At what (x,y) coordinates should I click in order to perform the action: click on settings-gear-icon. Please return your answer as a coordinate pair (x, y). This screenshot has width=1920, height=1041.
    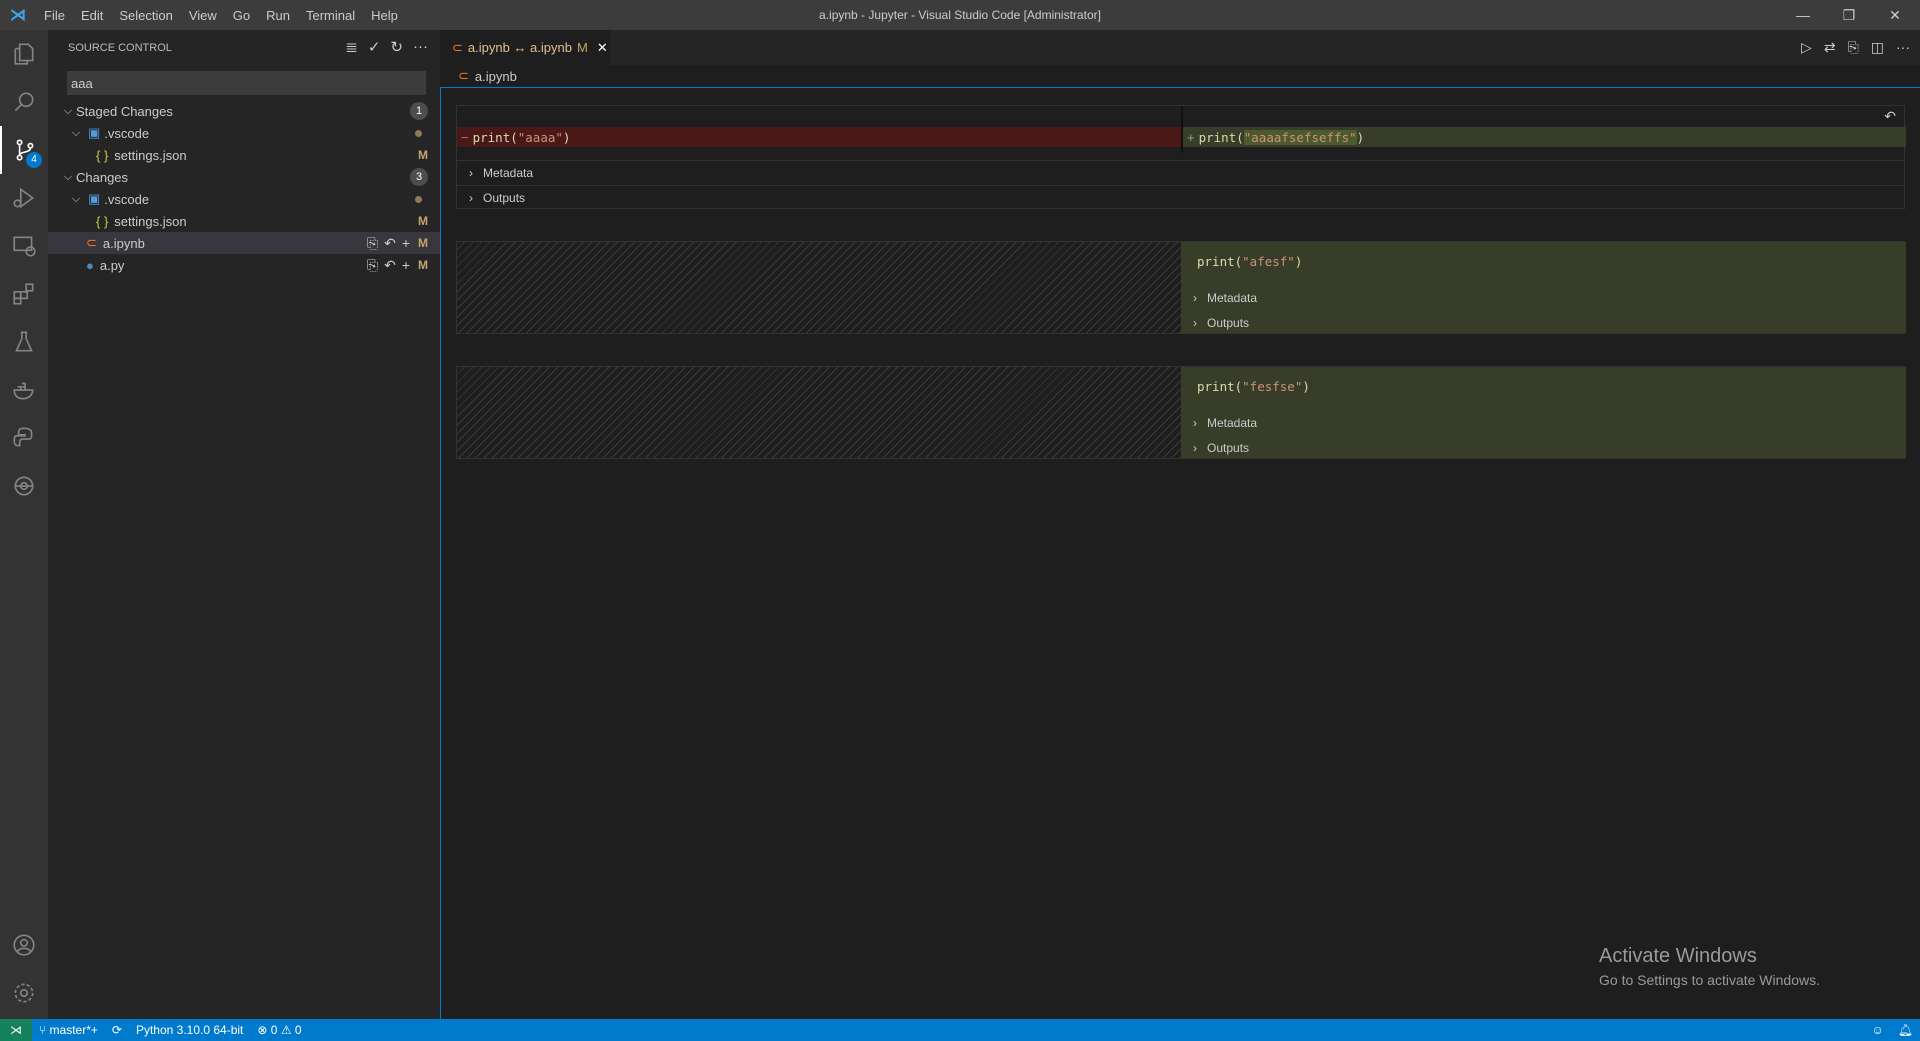
    Looking at the image, I should click on (24, 993).